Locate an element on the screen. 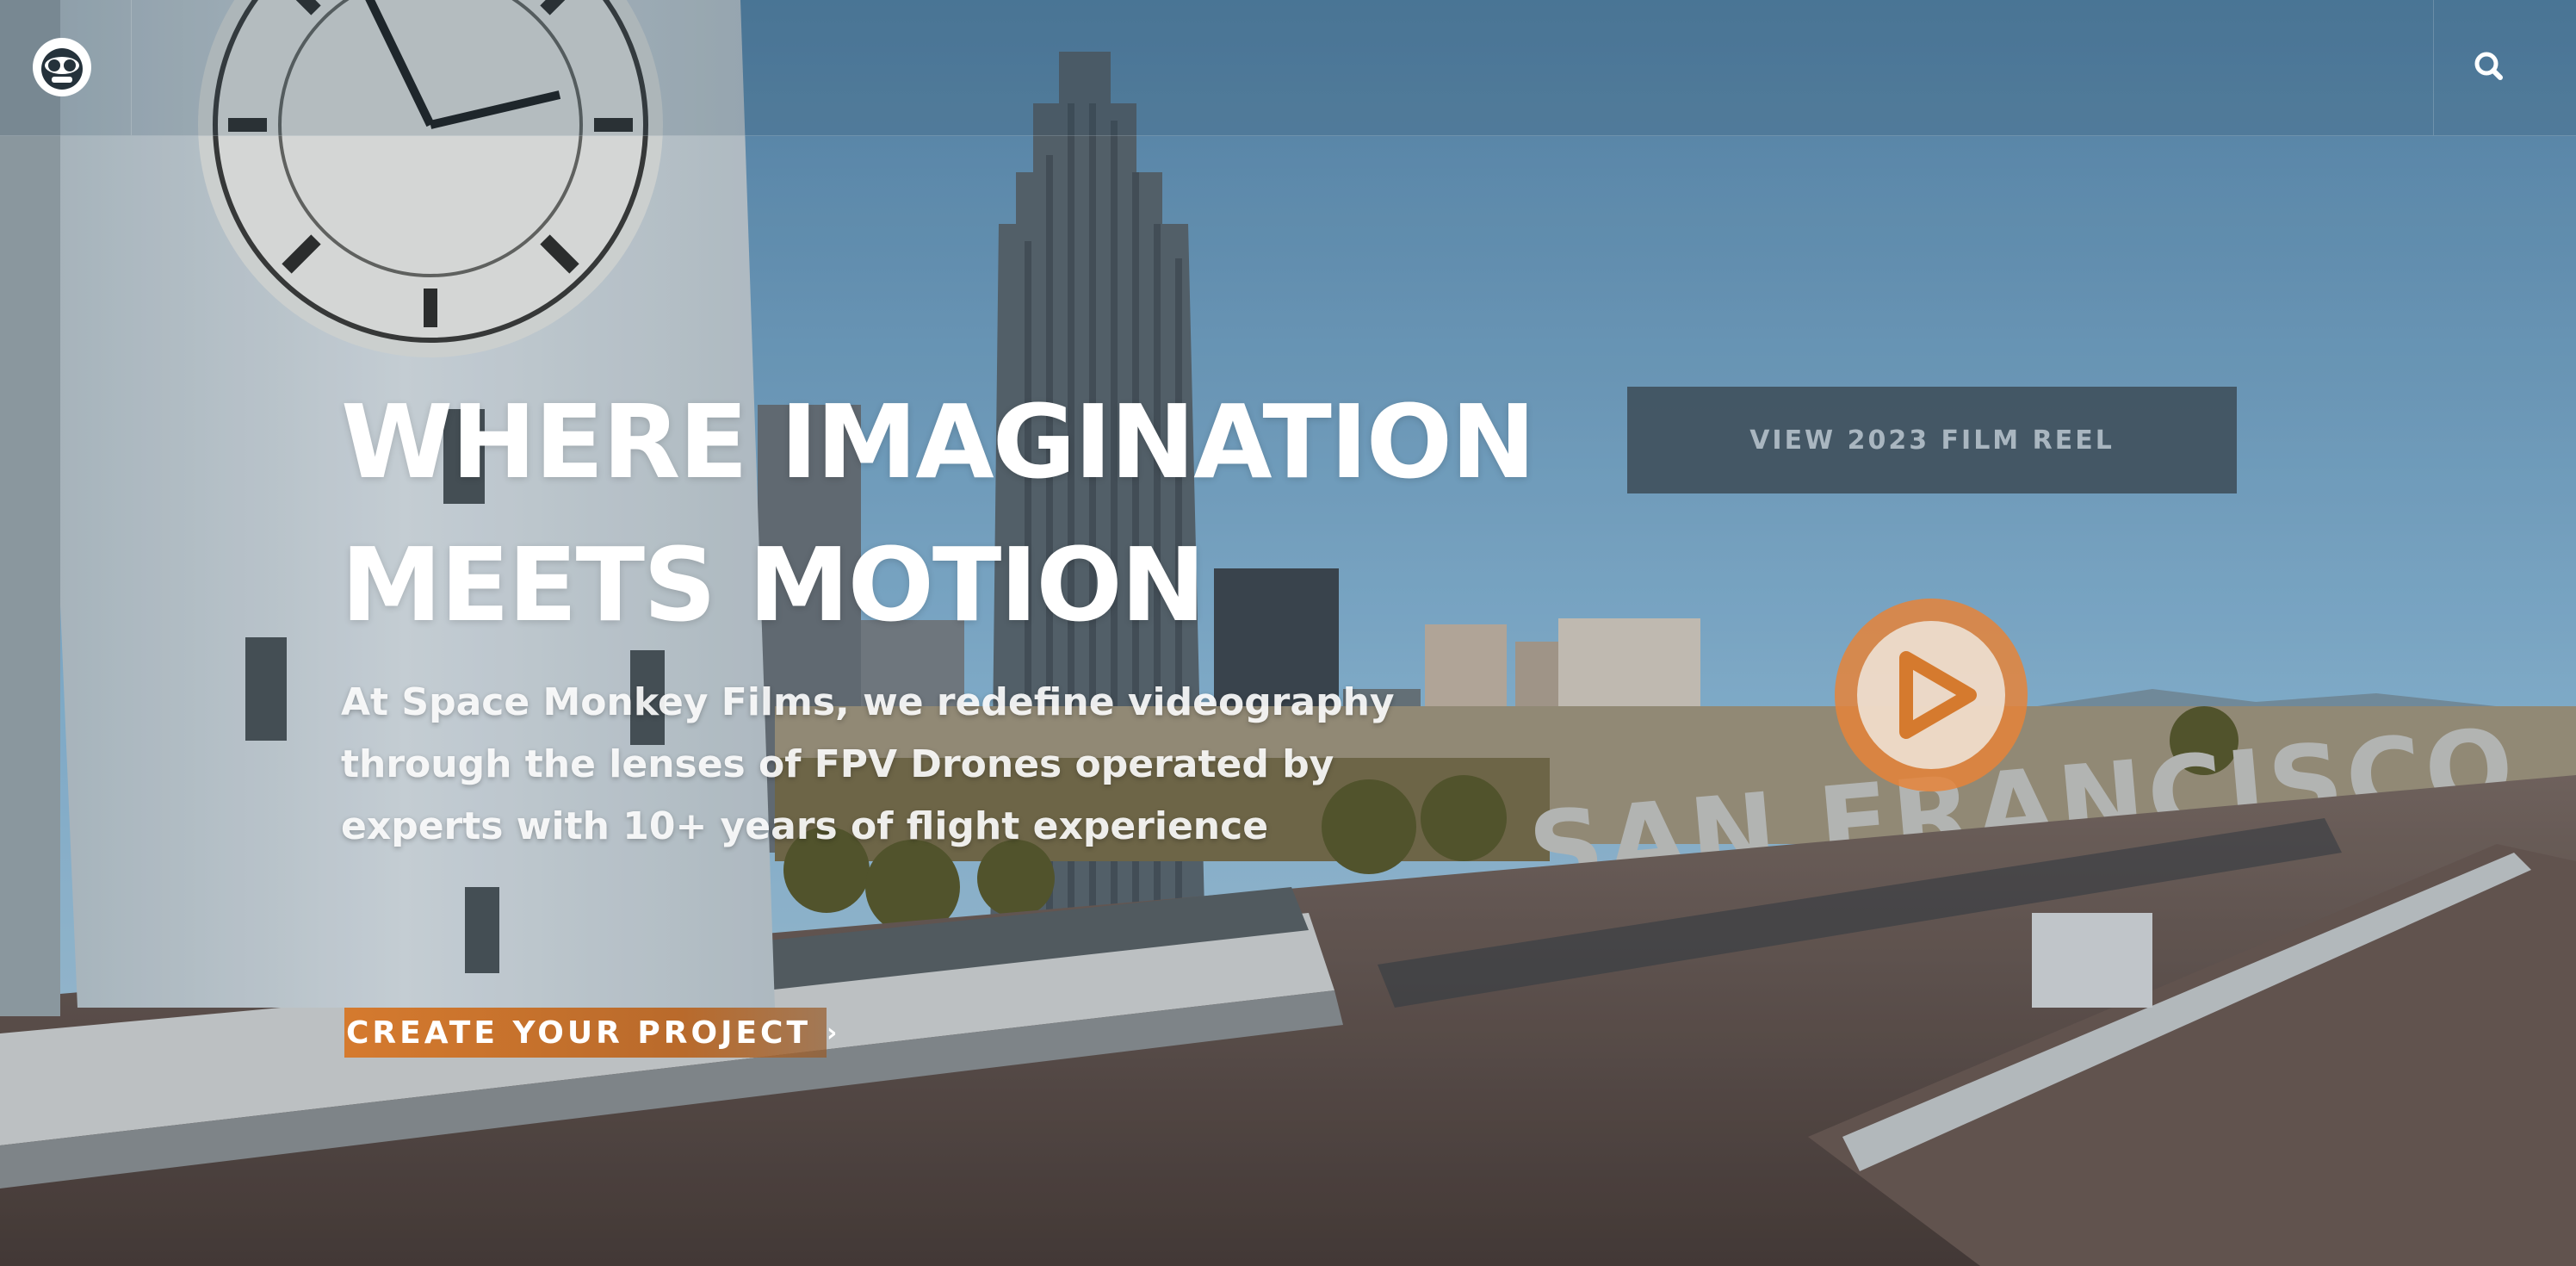 The width and height of the screenshot is (2576, 1266). search-icon is located at coordinates (2488, 66).